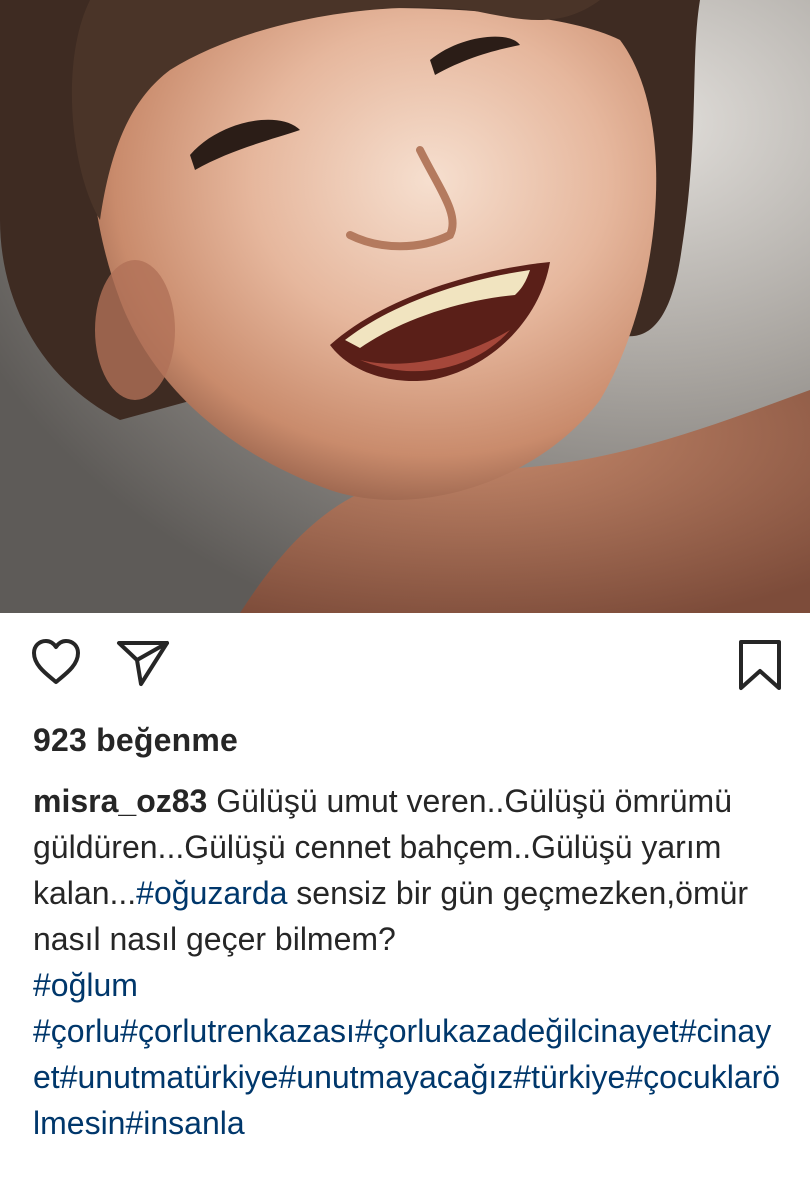 The width and height of the screenshot is (810, 1200). I want to click on bookmark-icon, so click(760, 665).